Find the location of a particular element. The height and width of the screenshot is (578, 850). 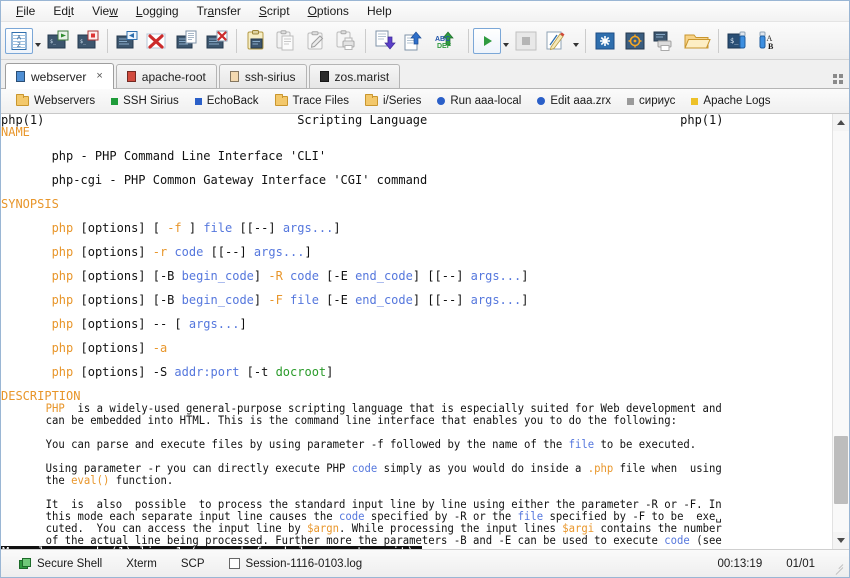

send-file-icon is located at coordinates (415, 41).